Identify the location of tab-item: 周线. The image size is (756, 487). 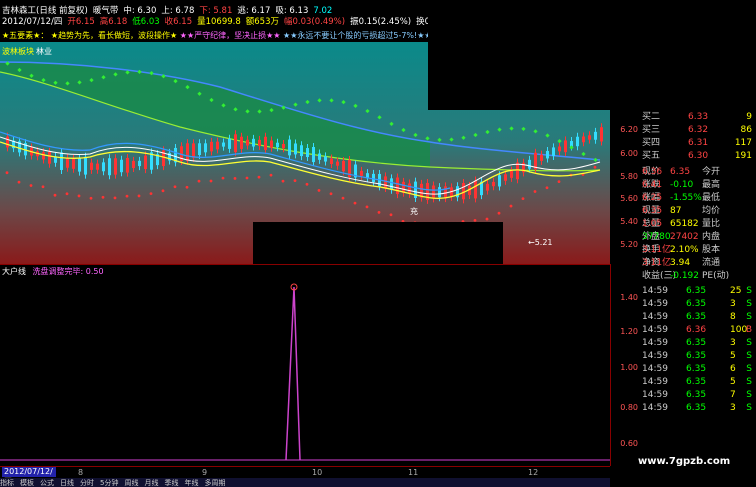
(131, 483).